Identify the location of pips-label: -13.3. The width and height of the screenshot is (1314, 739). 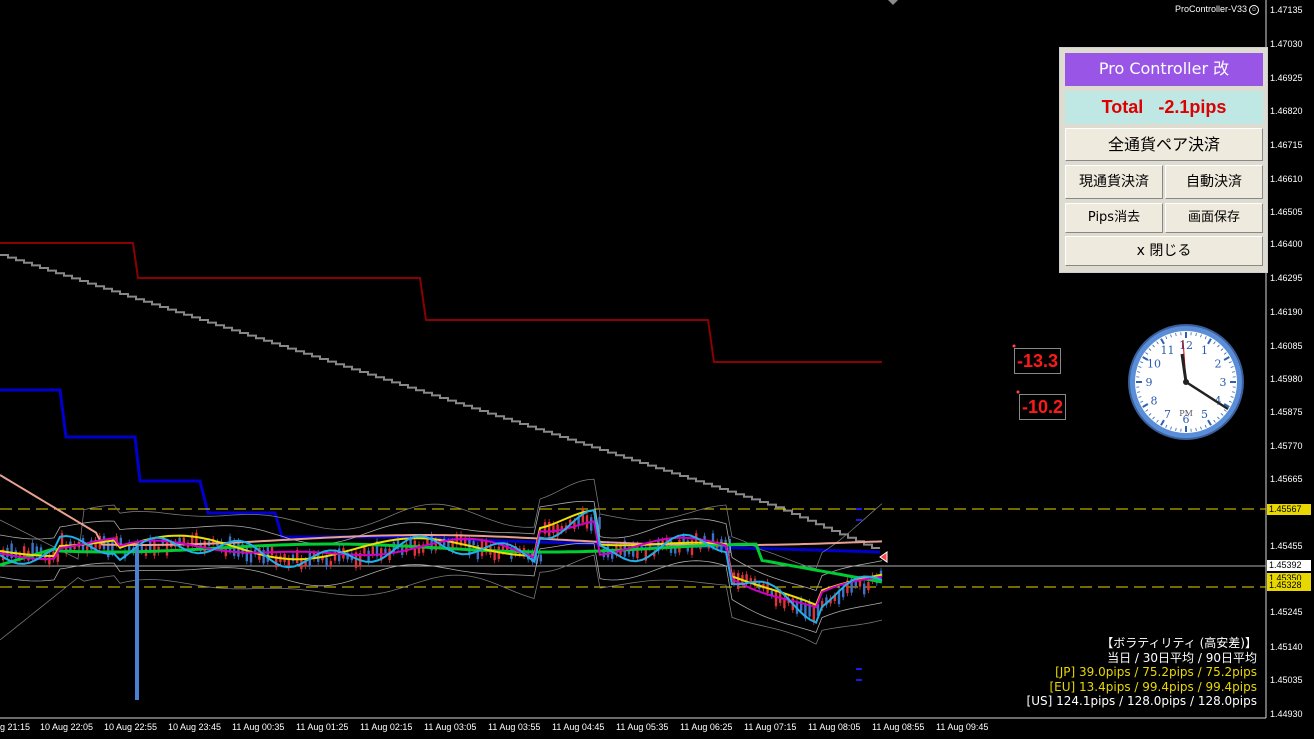
(1038, 361).